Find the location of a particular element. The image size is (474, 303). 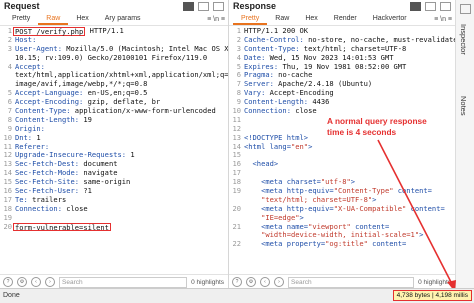

code-line: 19 is located at coordinates (114, 218).